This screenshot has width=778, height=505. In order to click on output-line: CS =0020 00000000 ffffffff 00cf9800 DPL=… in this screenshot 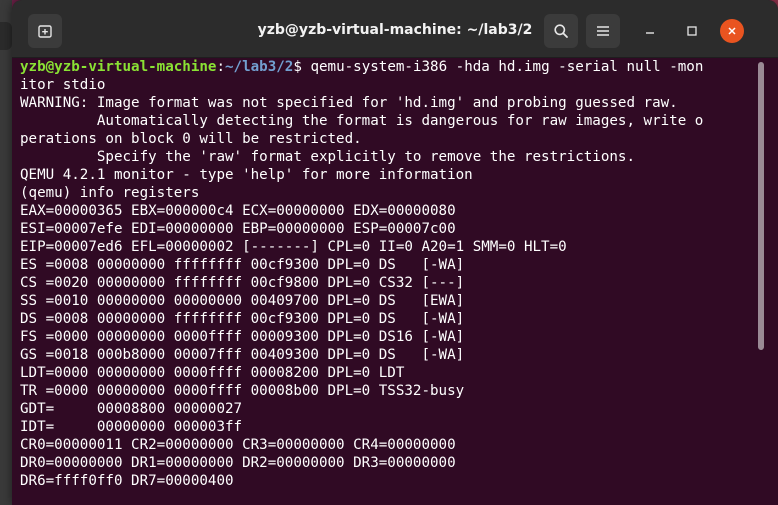, I will do `click(242, 283)`.